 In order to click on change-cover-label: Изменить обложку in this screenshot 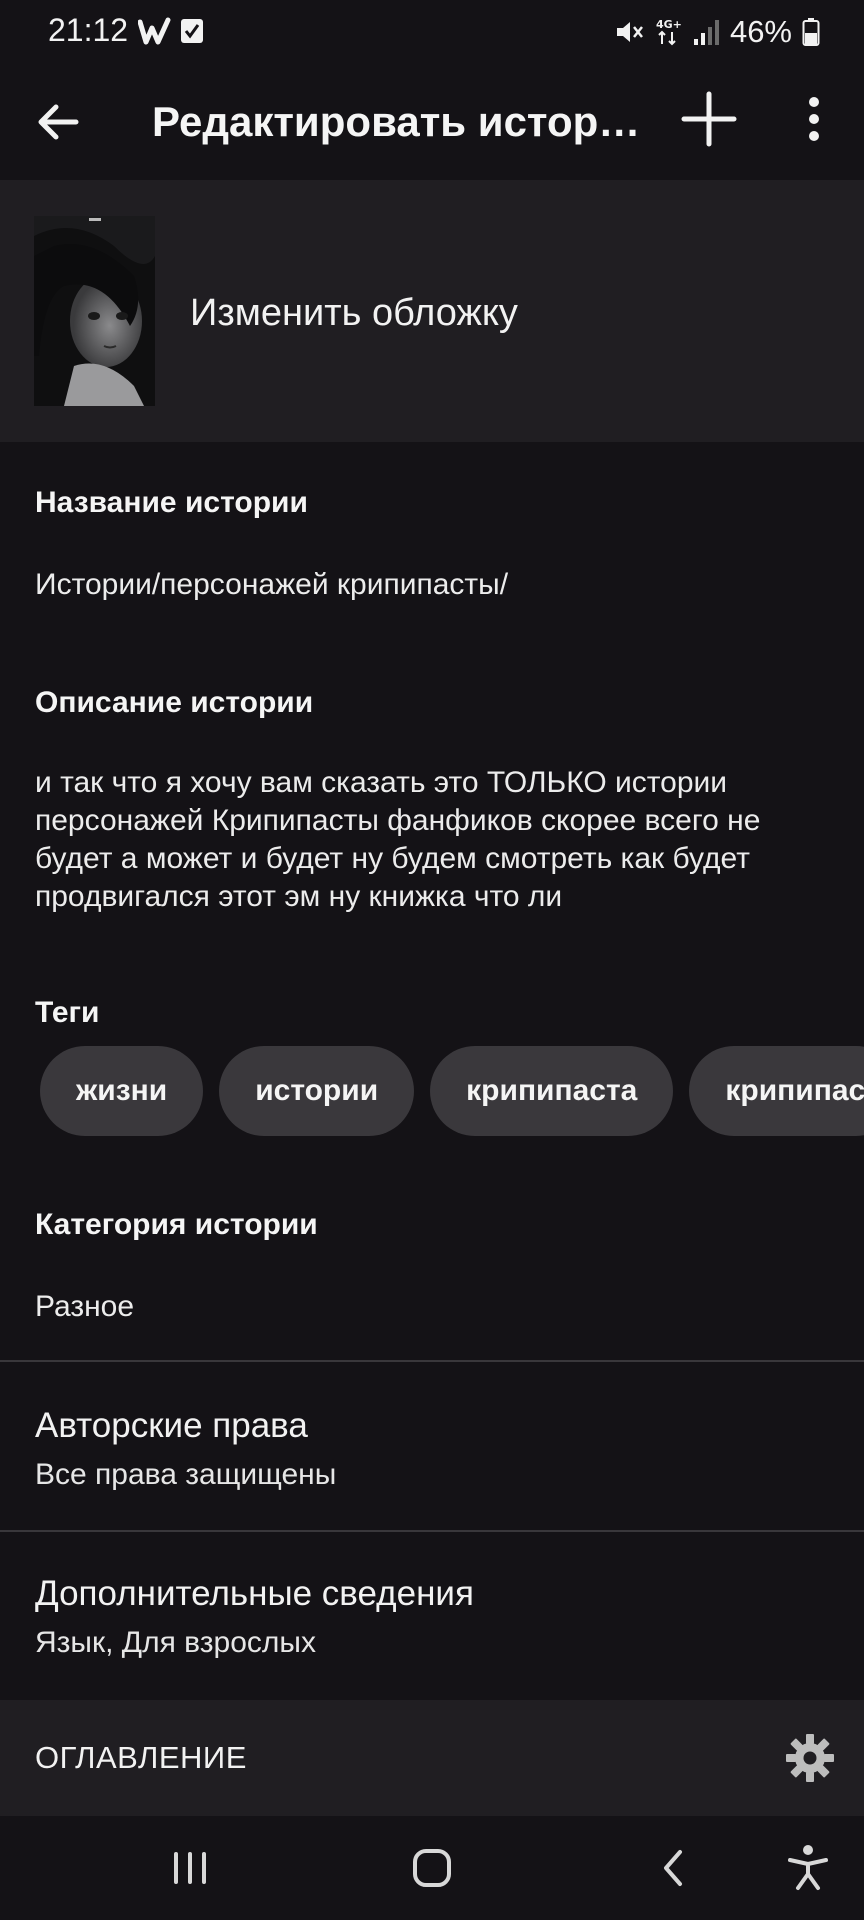, I will do `click(354, 313)`.